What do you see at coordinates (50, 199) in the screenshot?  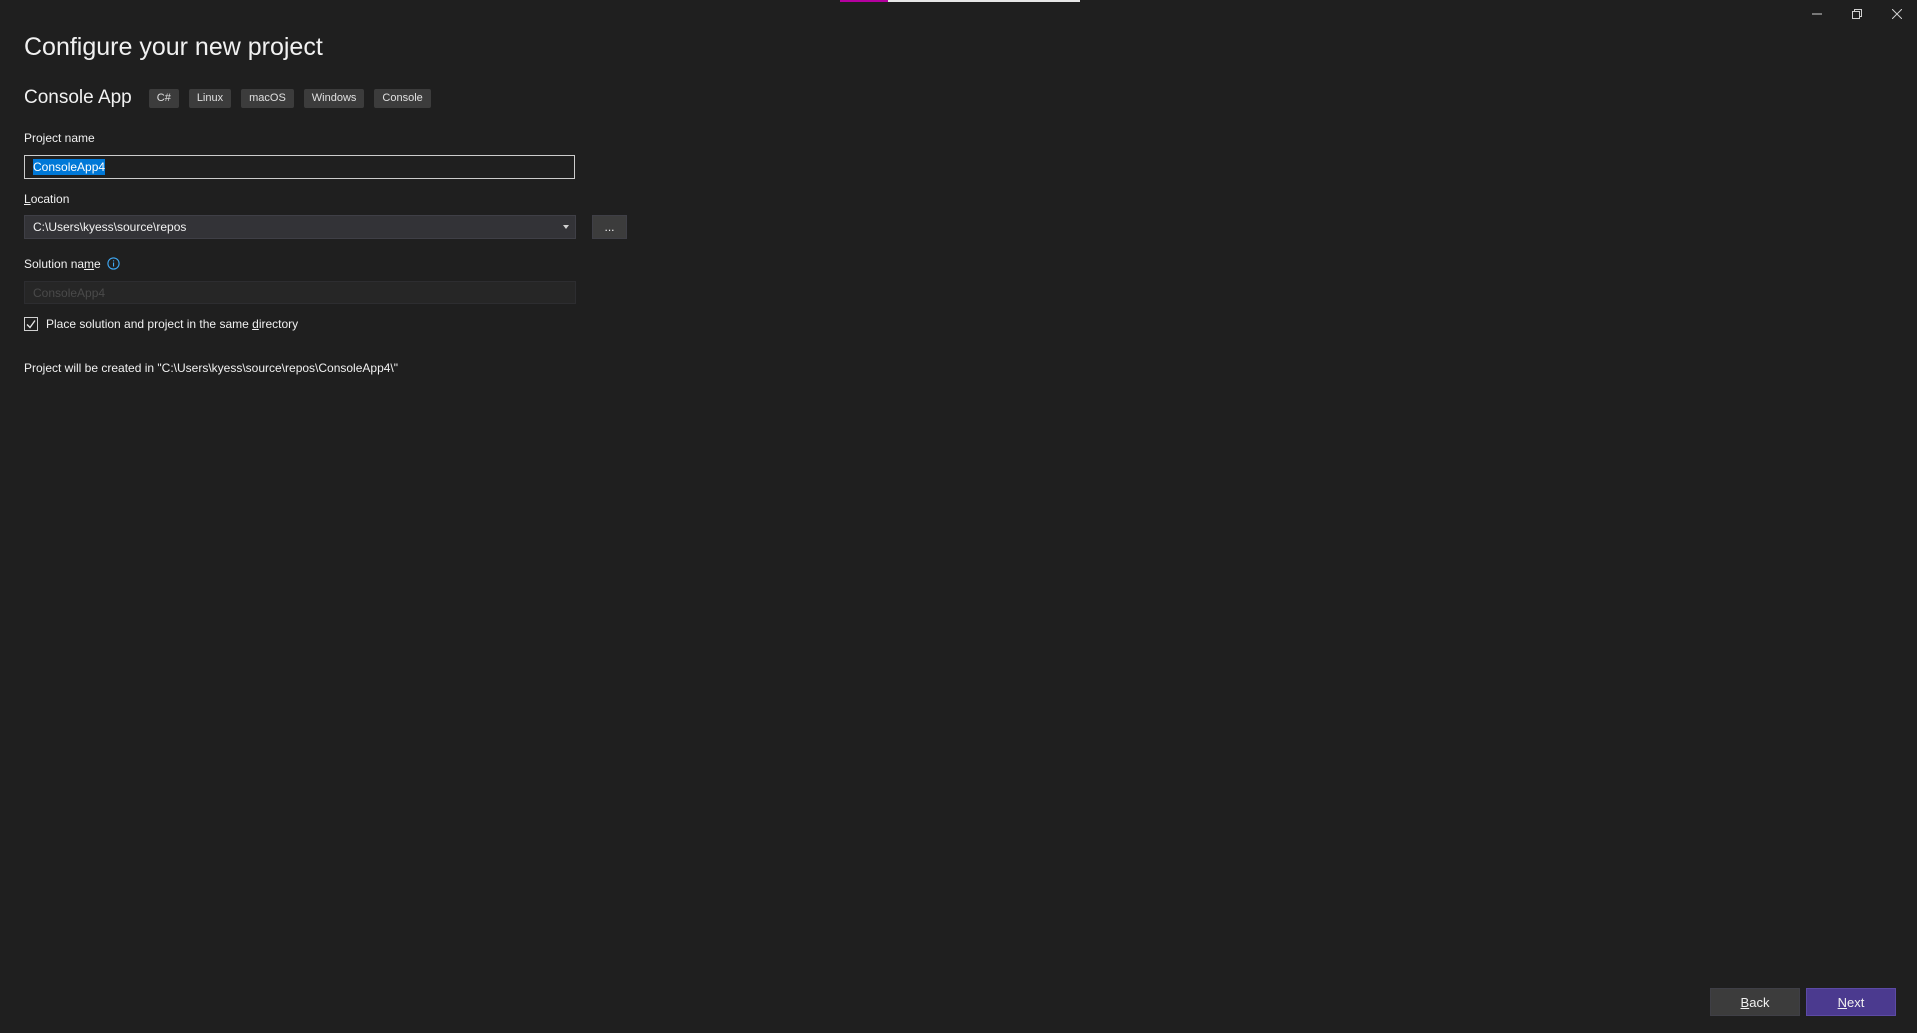 I see `location-label-rest: ocation` at bounding box center [50, 199].